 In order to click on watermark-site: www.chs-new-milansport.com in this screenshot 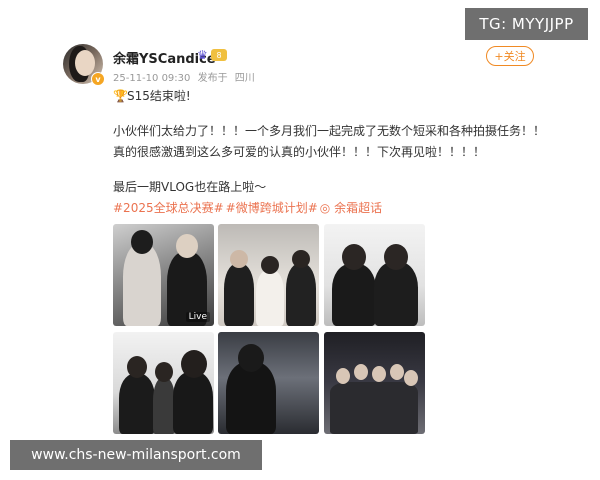, I will do `click(136, 455)`.